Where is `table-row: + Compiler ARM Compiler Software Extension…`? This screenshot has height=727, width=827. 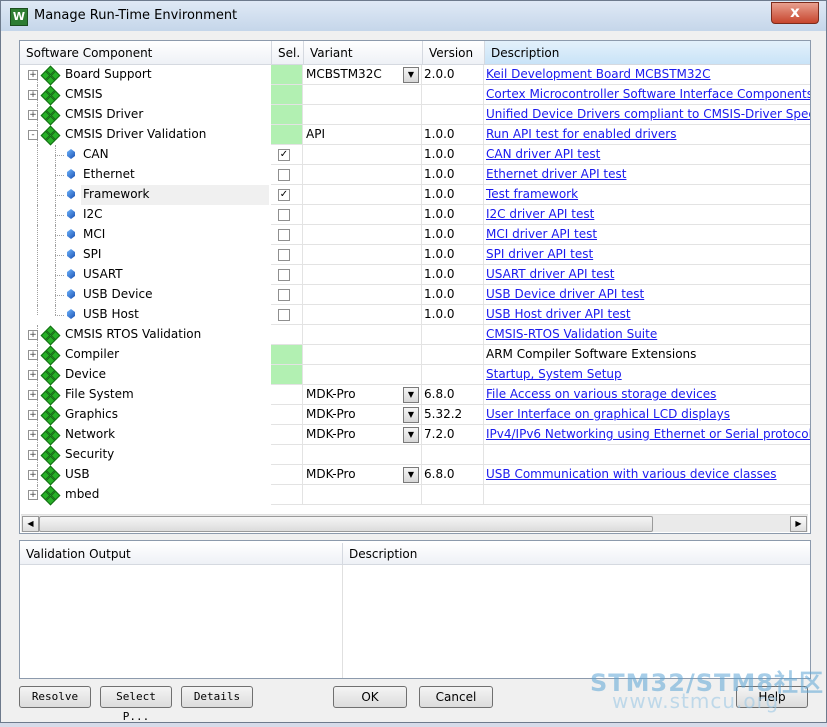 table-row: + Compiler ARM Compiler Software Extension… is located at coordinates (415, 355).